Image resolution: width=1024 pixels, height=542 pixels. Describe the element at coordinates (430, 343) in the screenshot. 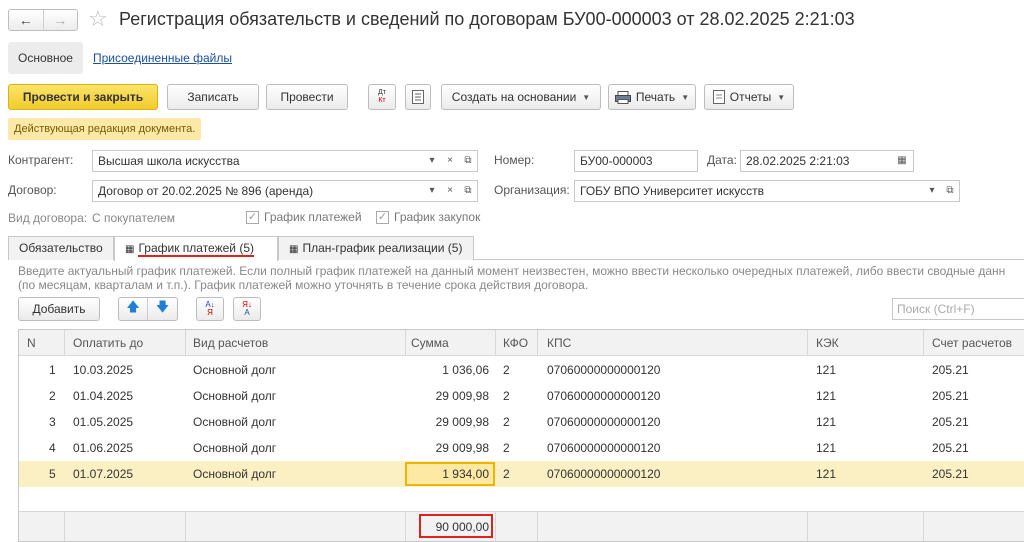

I see `column-header-amount: Сумма` at that location.